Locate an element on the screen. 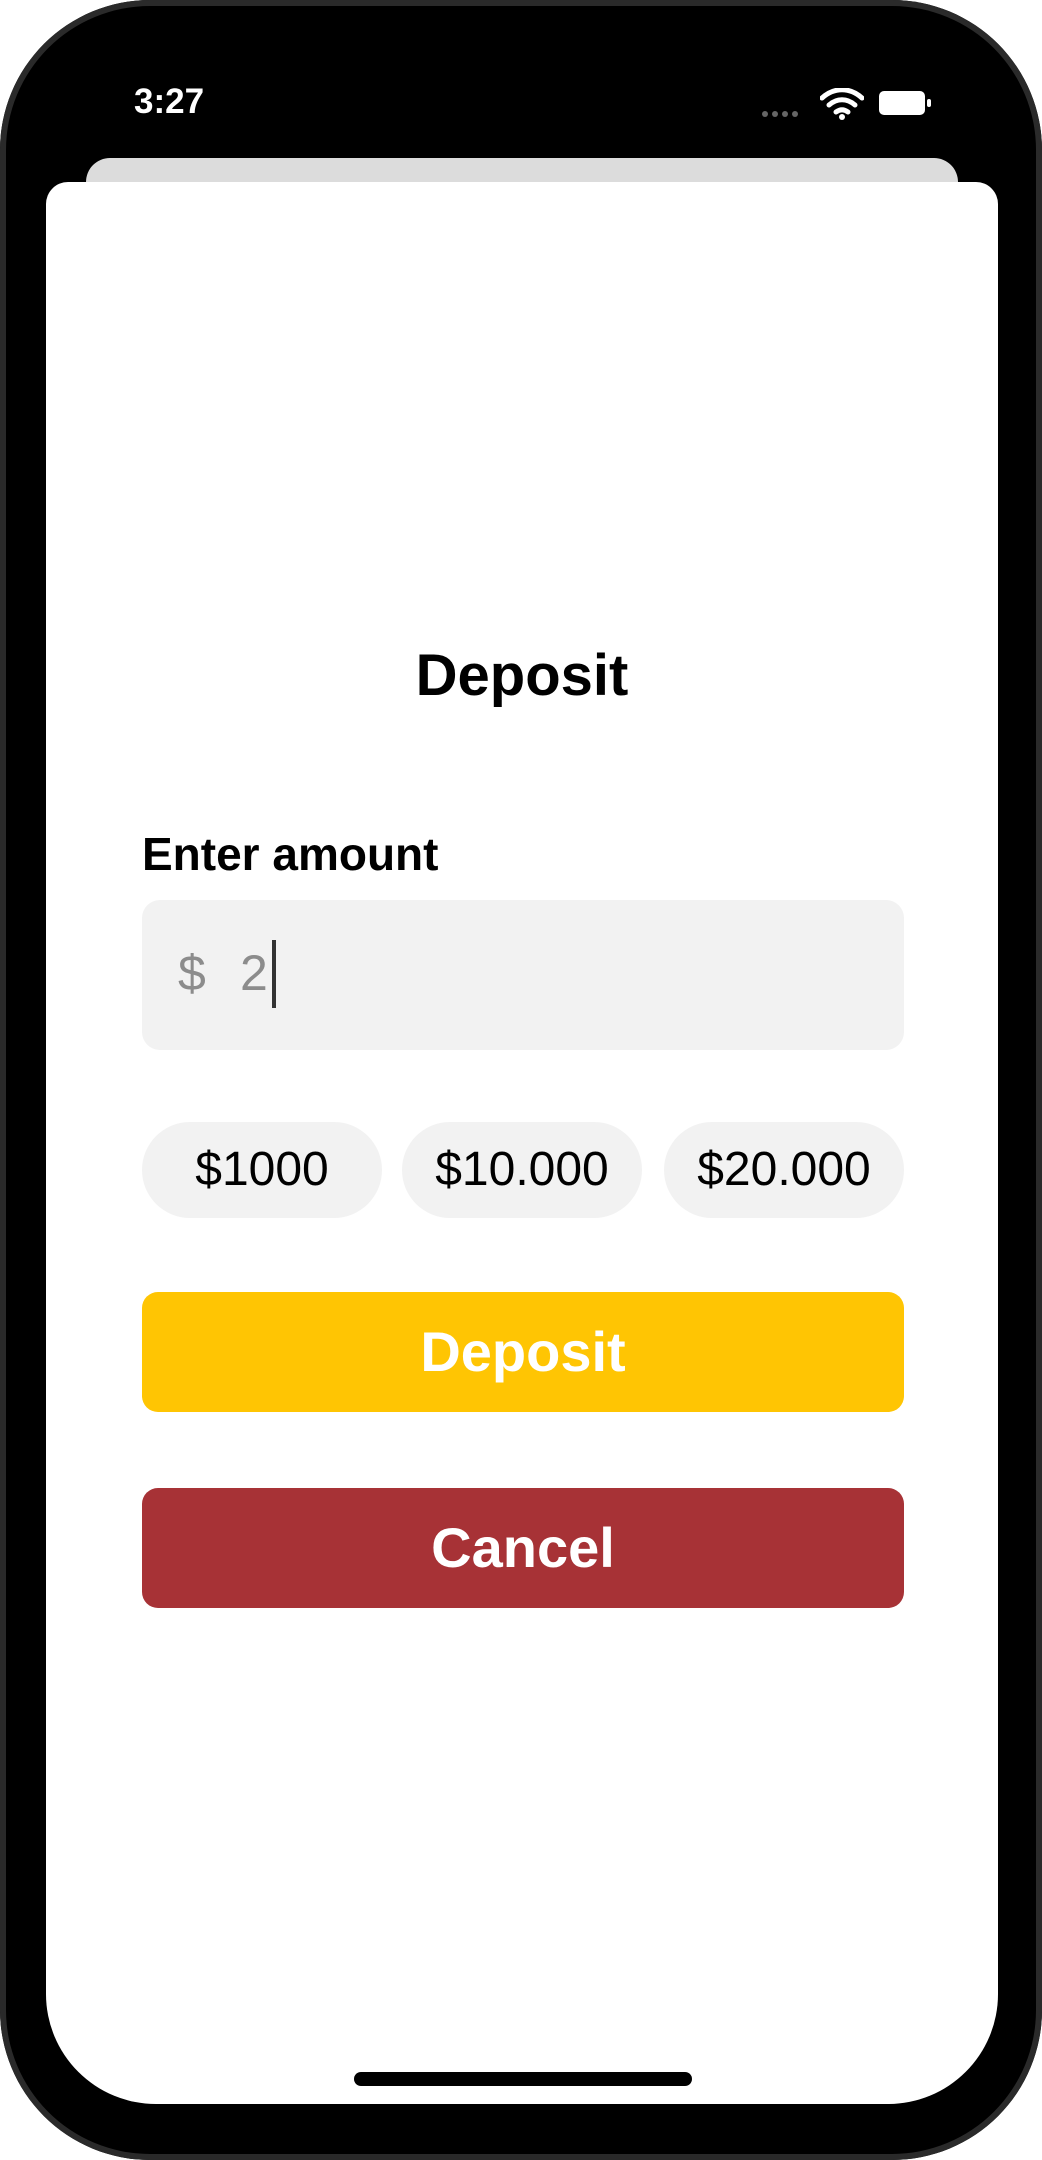 The image size is (1042, 2160). status-time: 3:27 is located at coordinates (169, 101).